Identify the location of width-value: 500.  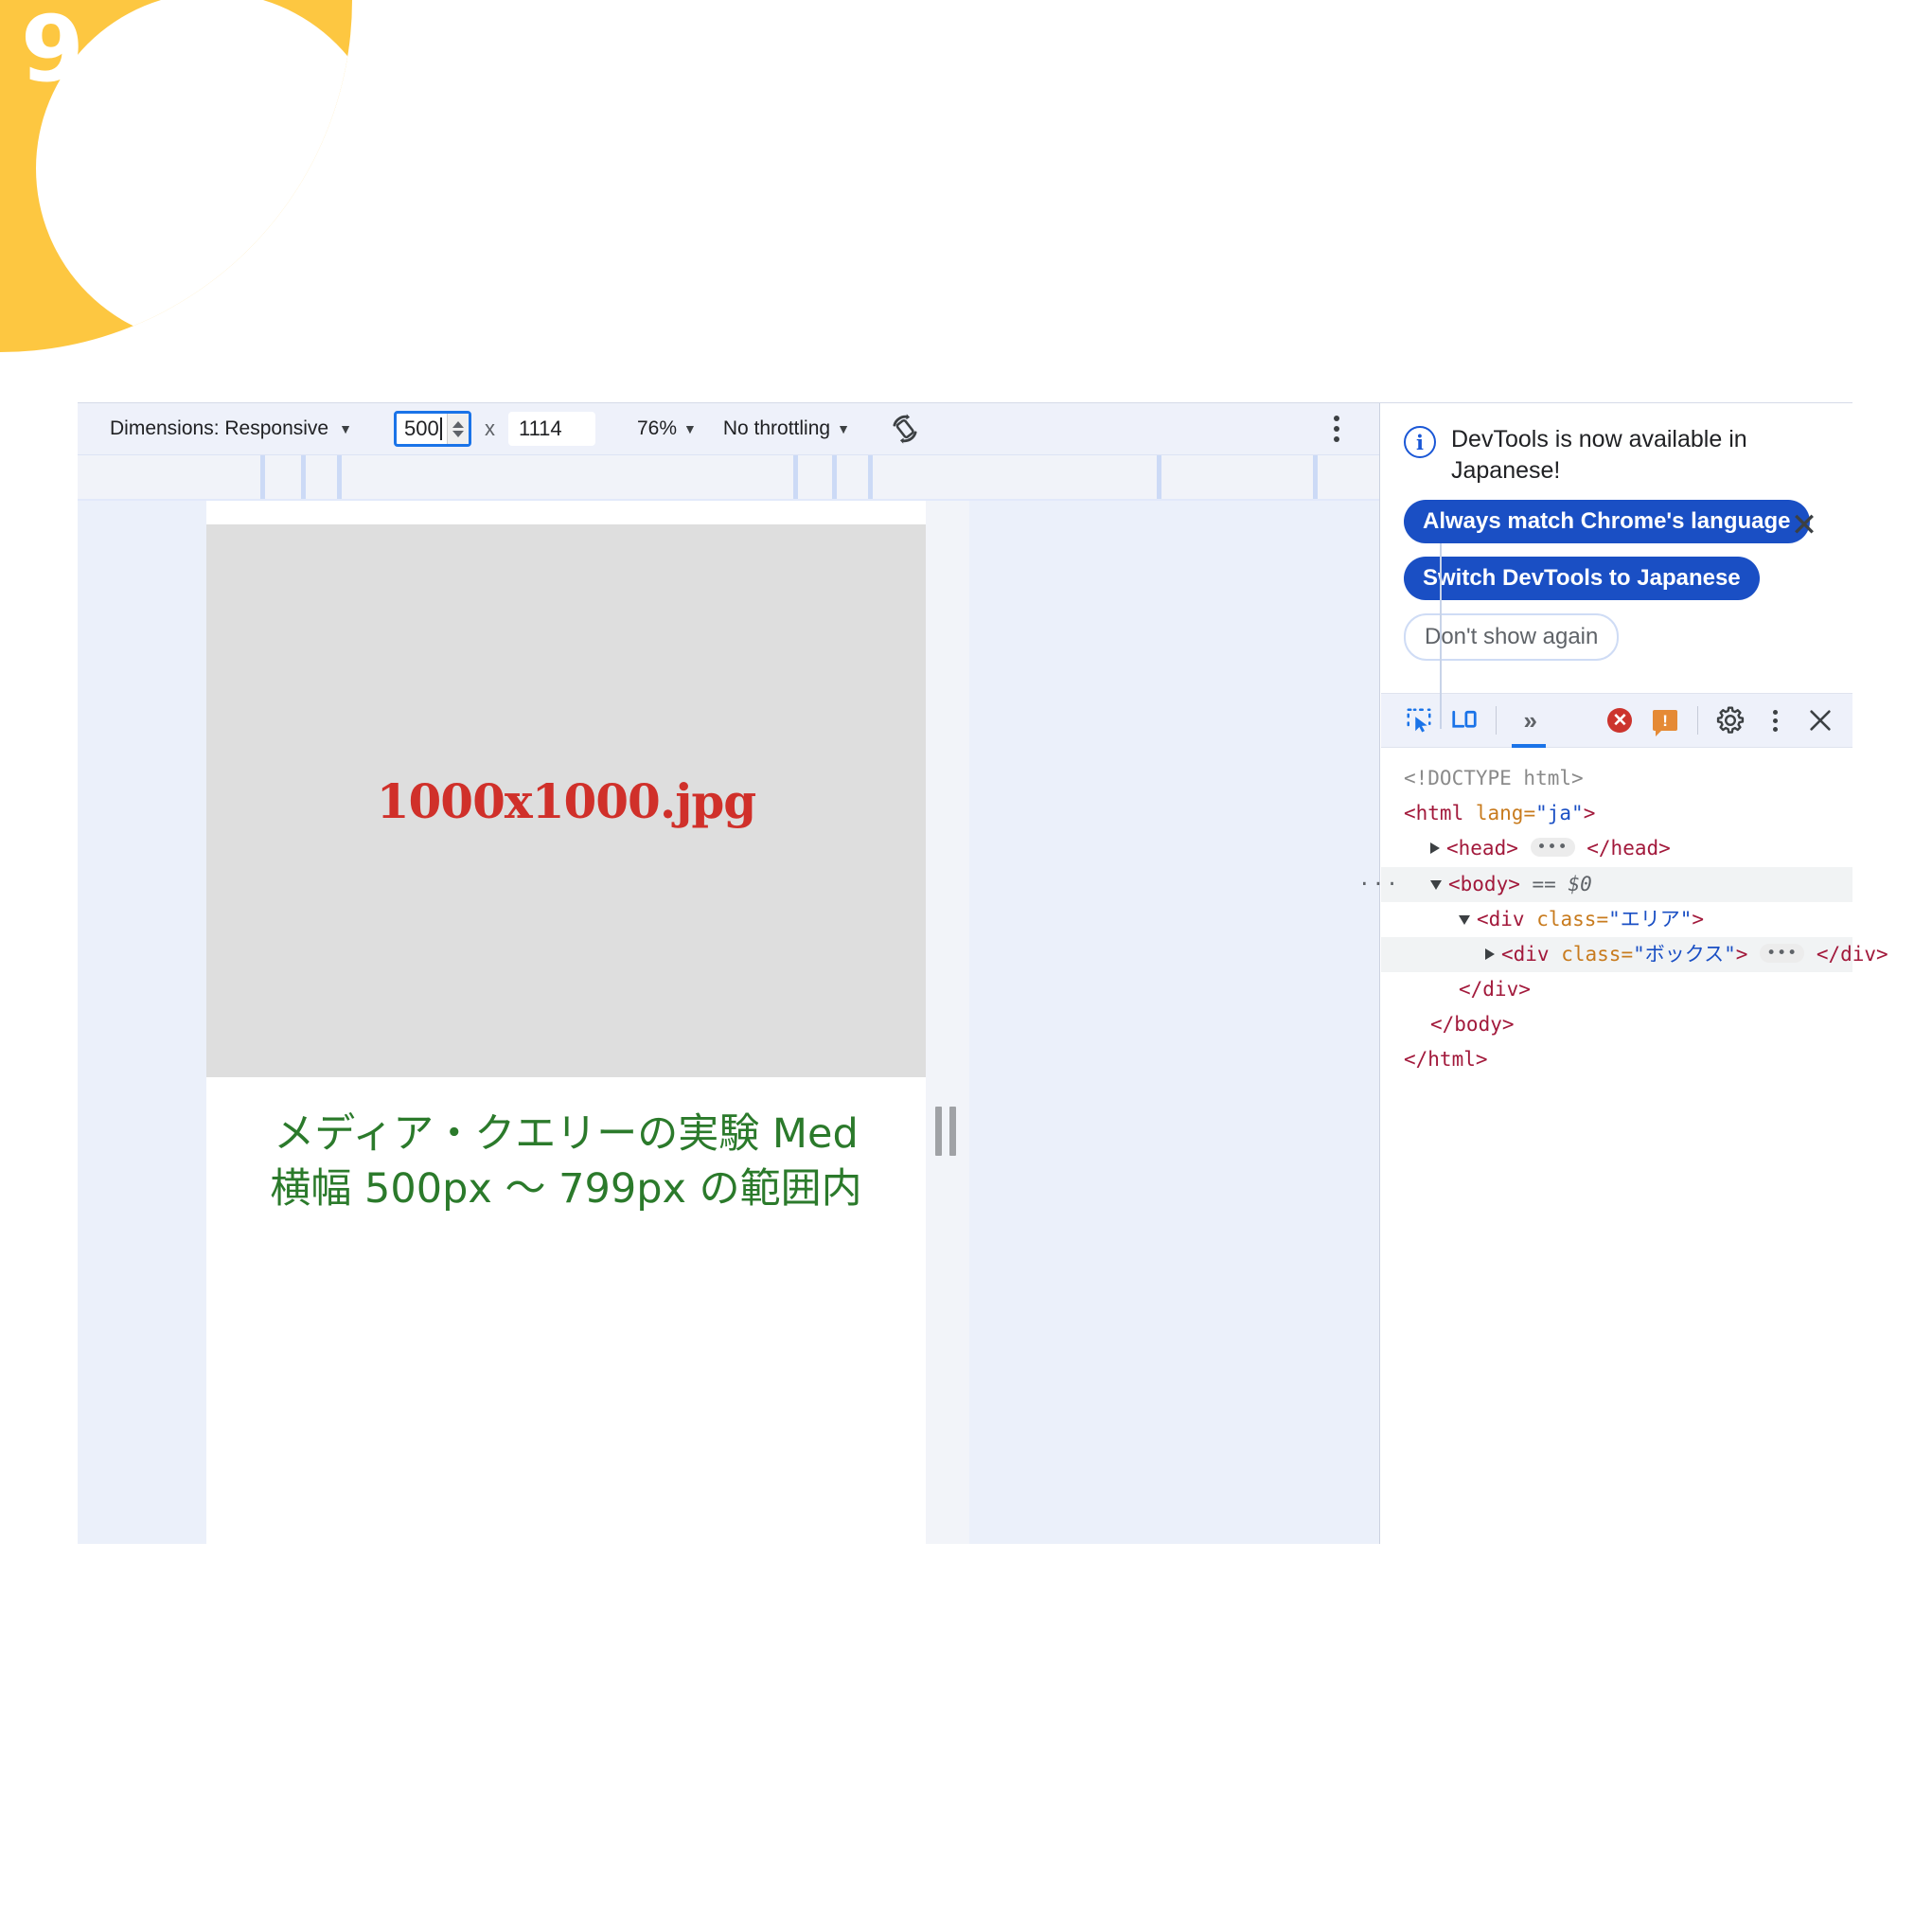
(421, 428).